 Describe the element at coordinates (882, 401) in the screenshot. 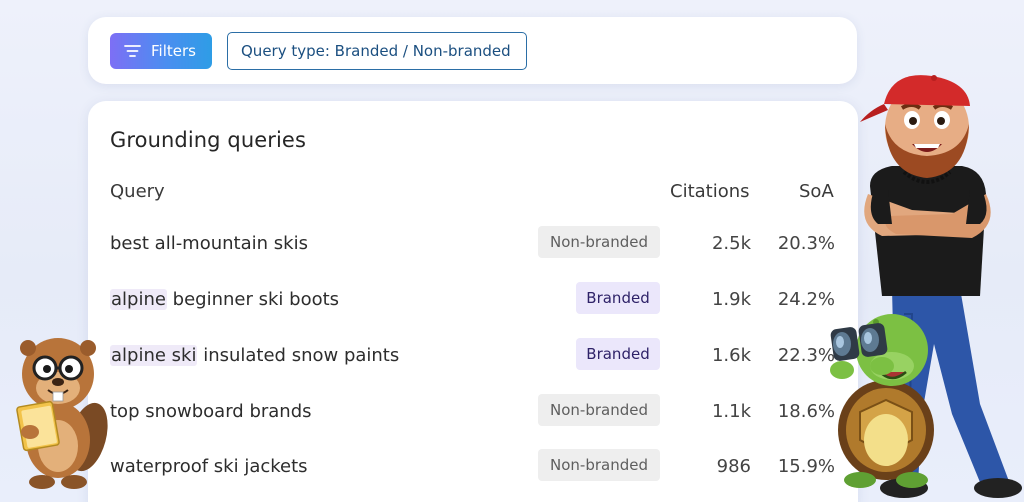

I see `turtle-with-binoculars-mascot` at that location.